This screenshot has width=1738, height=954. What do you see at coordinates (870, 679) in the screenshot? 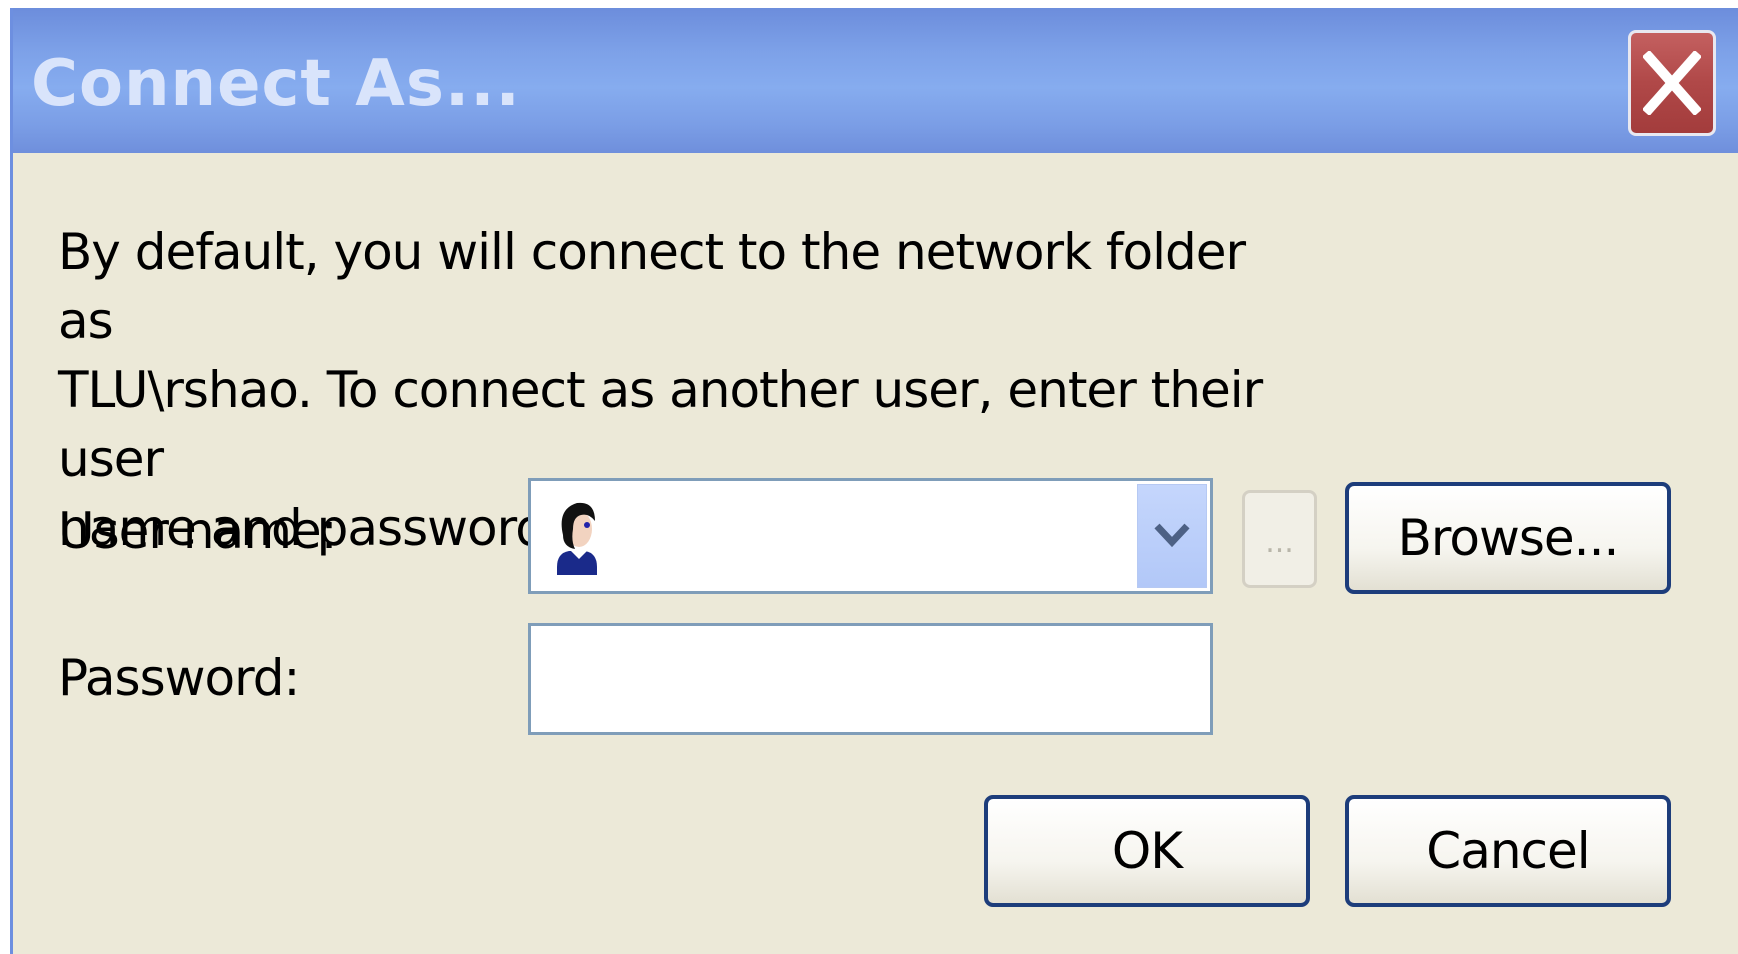
I see `password-field` at bounding box center [870, 679].